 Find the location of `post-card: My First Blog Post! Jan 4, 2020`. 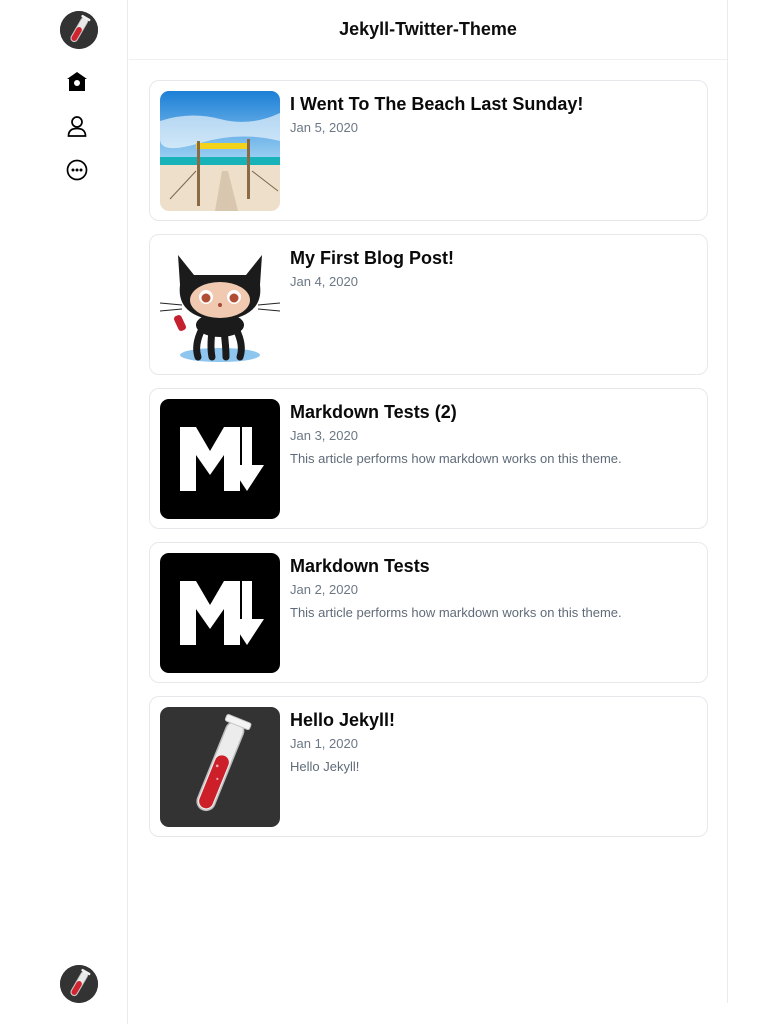

post-card: My First Blog Post! Jan 4, 2020 is located at coordinates (428, 304).